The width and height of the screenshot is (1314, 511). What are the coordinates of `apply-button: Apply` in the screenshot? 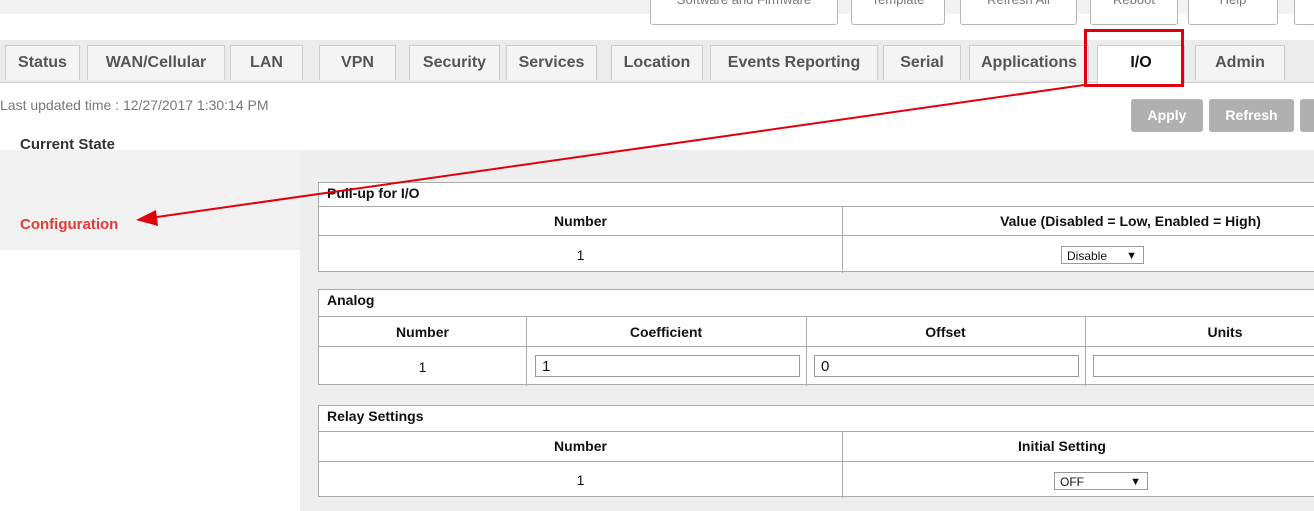 It's located at (1167, 115).